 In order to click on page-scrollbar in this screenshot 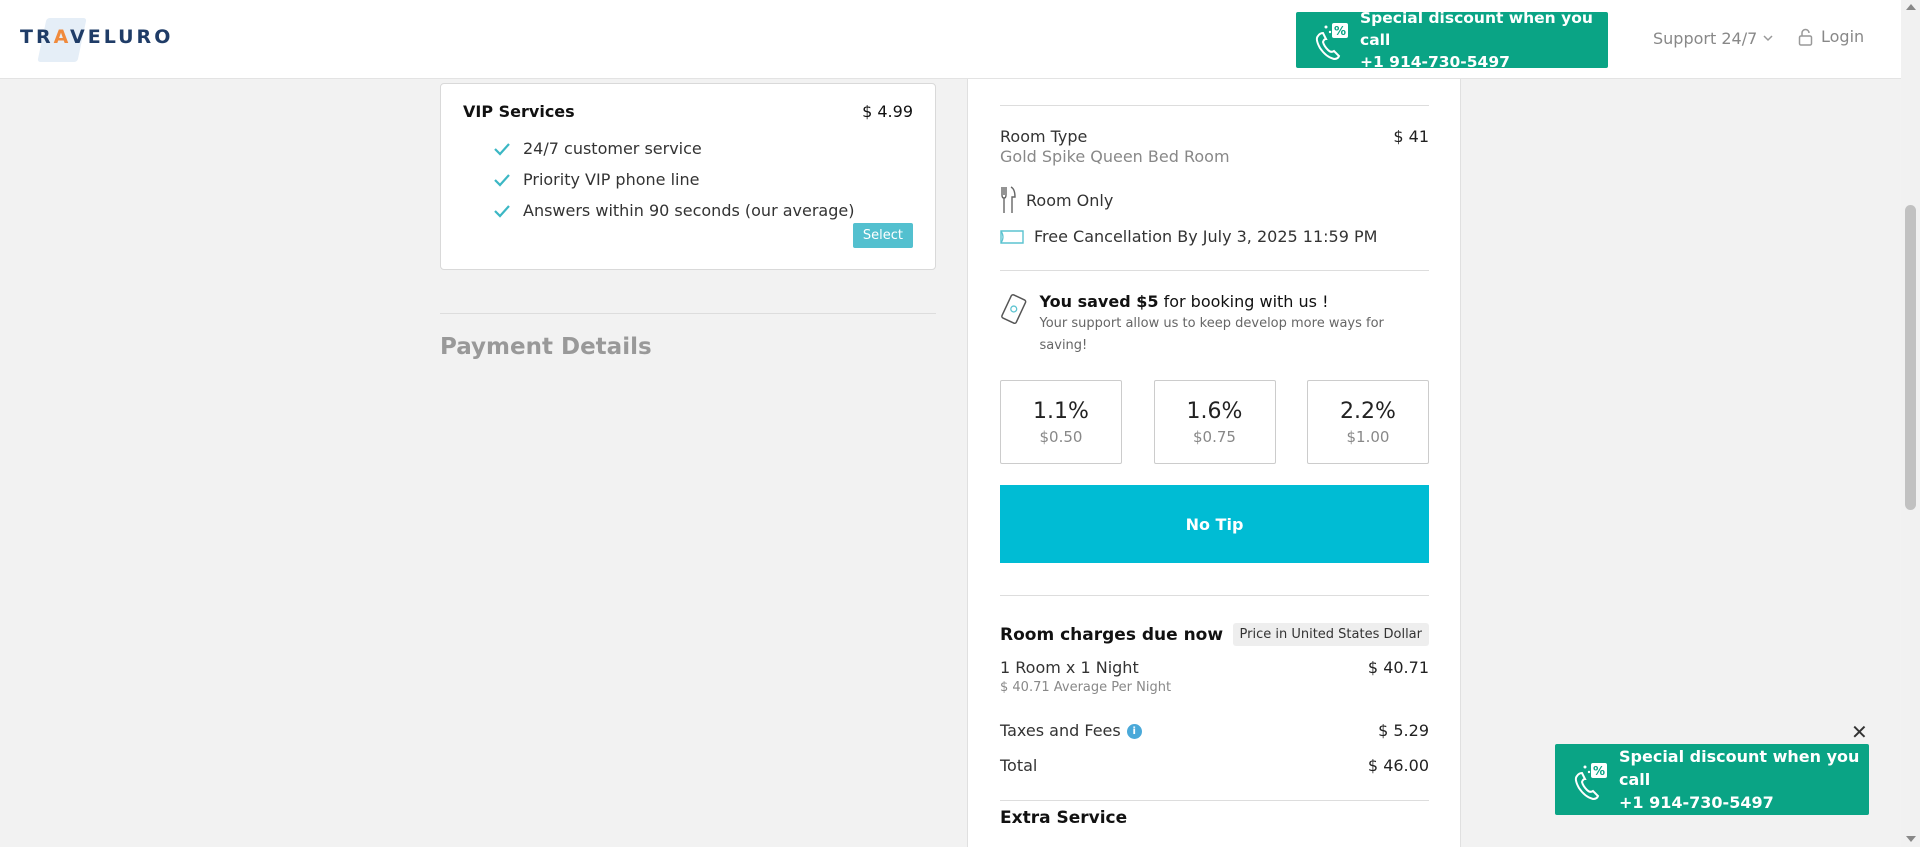, I will do `click(1910, 423)`.